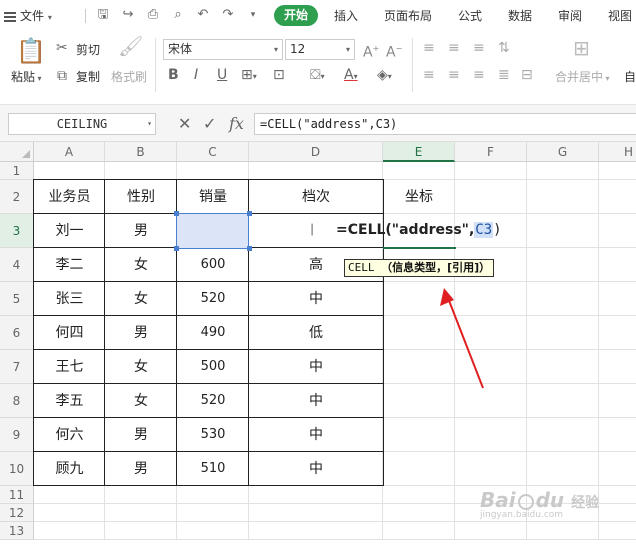 This screenshot has height=555, width=636. I want to click on cell-h7, so click(617, 367).